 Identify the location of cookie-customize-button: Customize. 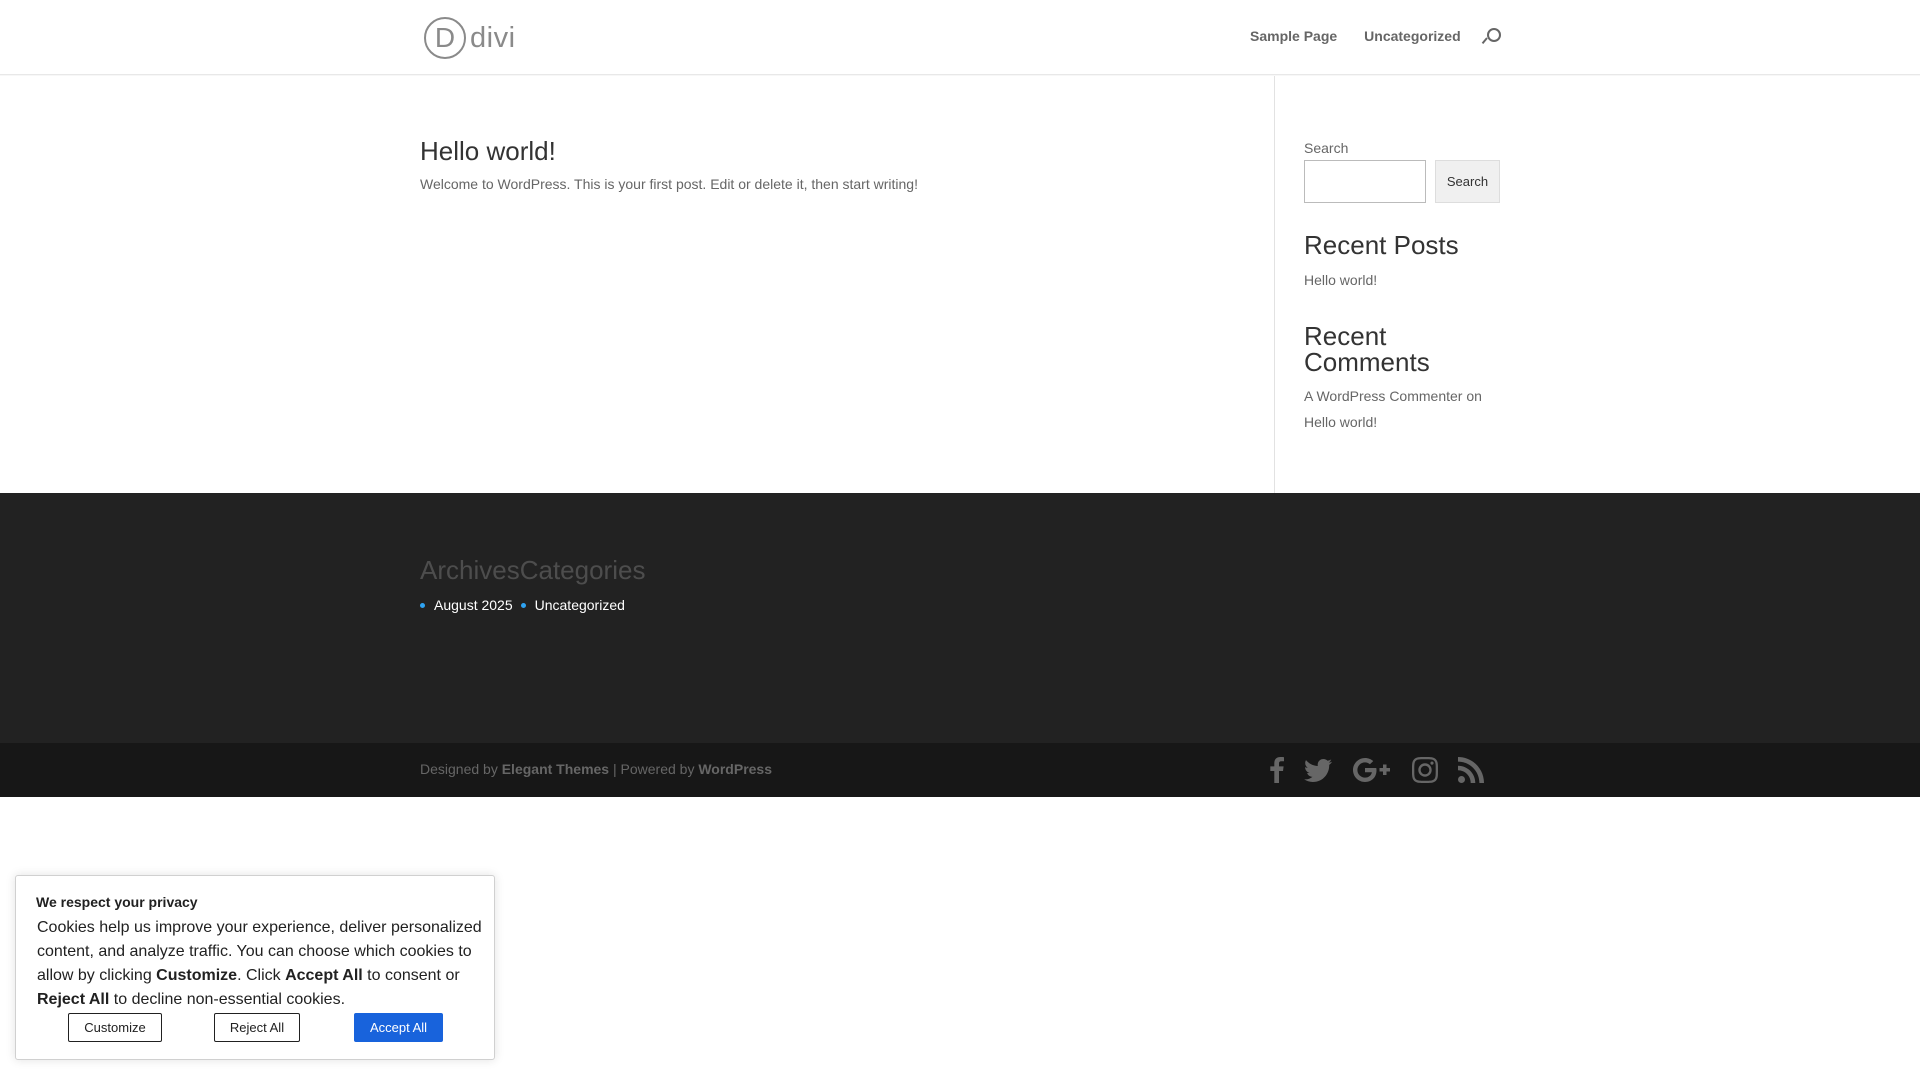
(115, 1027).